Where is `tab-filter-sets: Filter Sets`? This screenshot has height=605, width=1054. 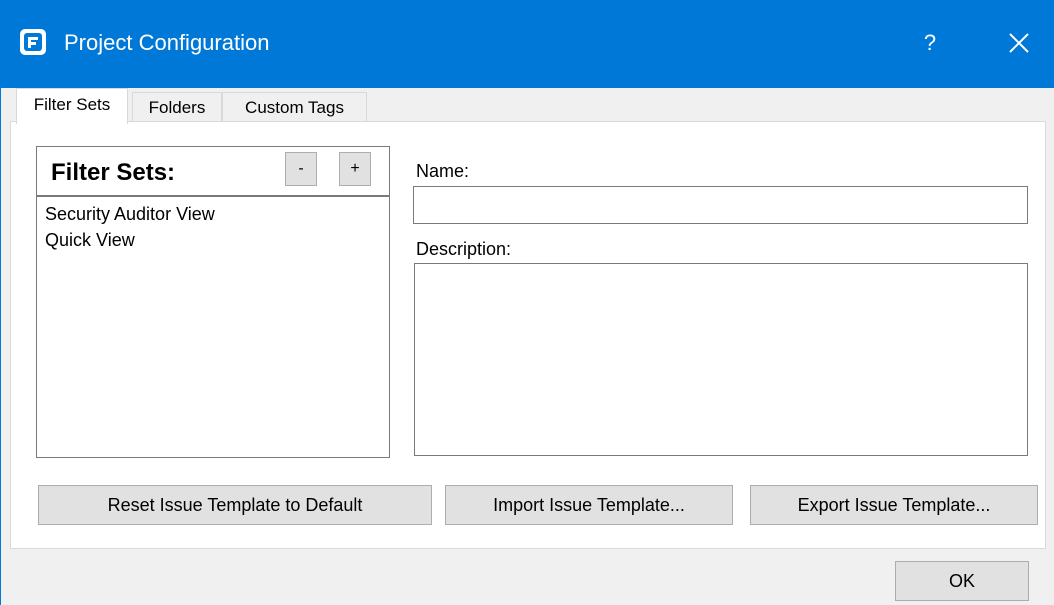 tab-filter-sets: Filter Sets is located at coordinates (72, 106).